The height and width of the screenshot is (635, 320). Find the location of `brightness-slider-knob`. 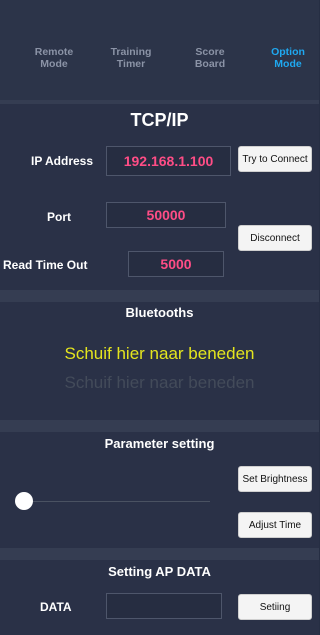

brightness-slider-knob is located at coordinates (24, 501).